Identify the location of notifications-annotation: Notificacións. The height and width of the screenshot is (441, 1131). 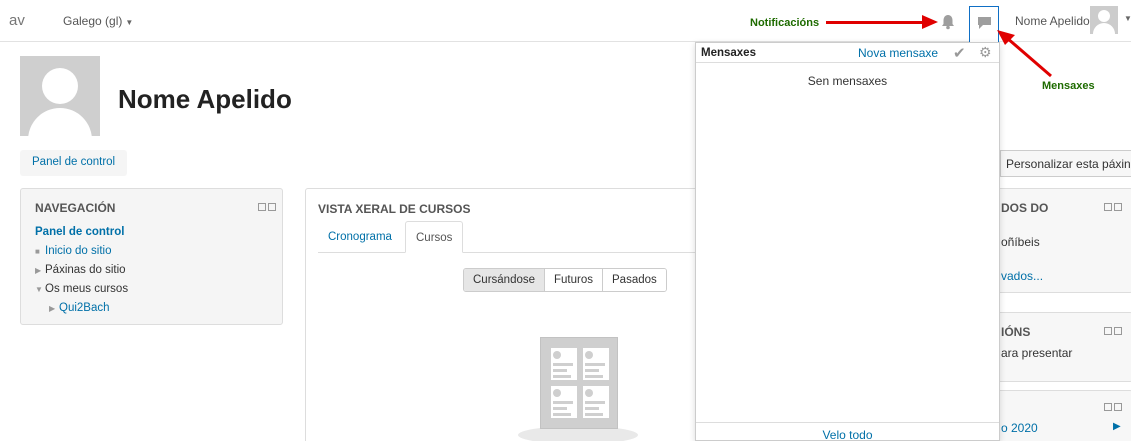
(785, 23).